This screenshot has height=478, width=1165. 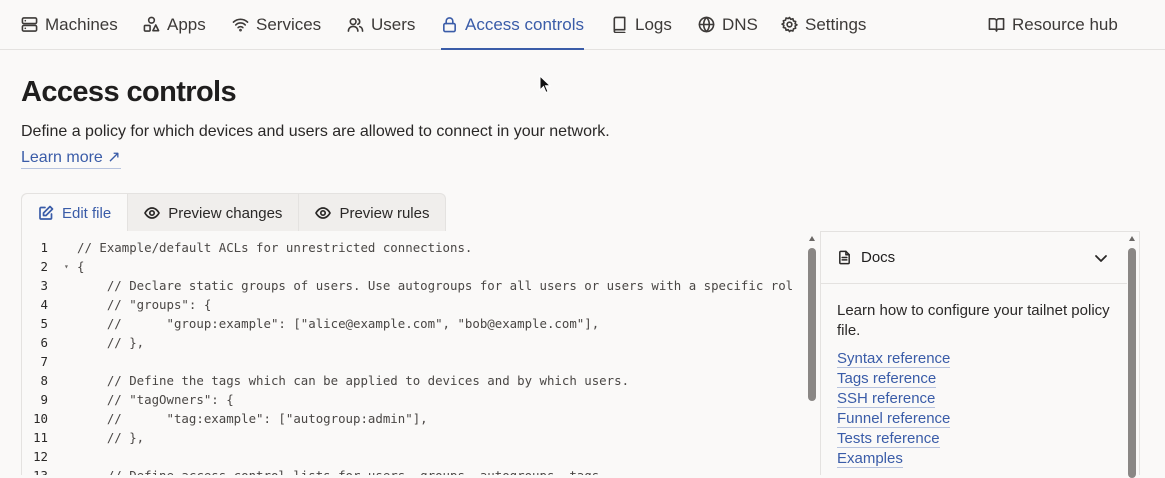 I want to click on nav-item-users: Users, so click(x=381, y=24).